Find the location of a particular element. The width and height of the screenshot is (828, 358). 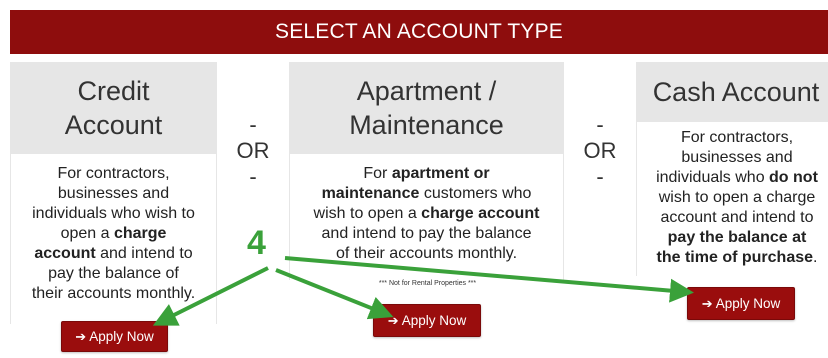

apartment-desc-line: For apartment or is located at coordinates (426, 173).